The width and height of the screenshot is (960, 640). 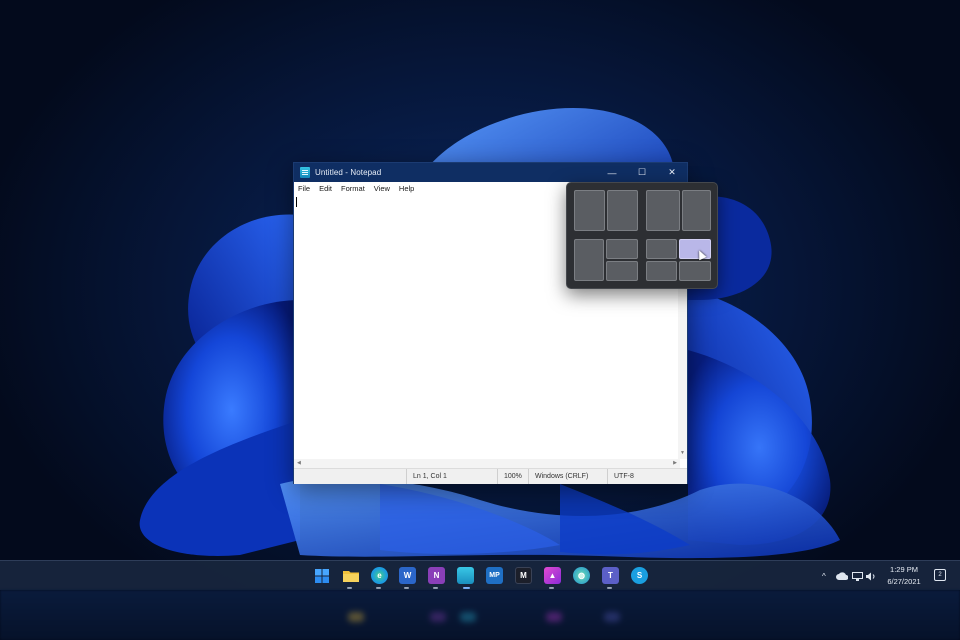 What do you see at coordinates (824, 576) in the screenshot?
I see `tray-overflow-chevron-icon: ^` at bounding box center [824, 576].